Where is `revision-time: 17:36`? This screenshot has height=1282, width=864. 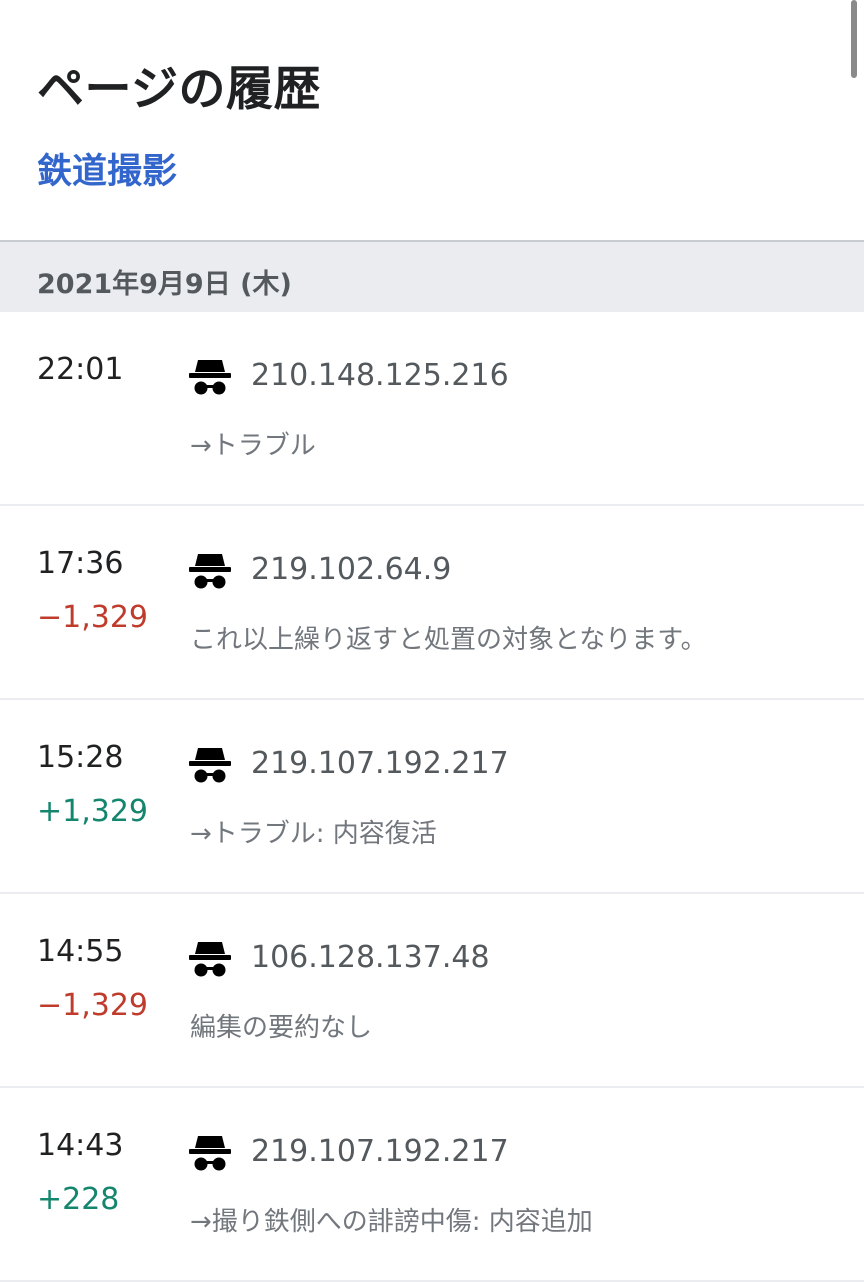
revision-time: 17:36 is located at coordinates (80, 563).